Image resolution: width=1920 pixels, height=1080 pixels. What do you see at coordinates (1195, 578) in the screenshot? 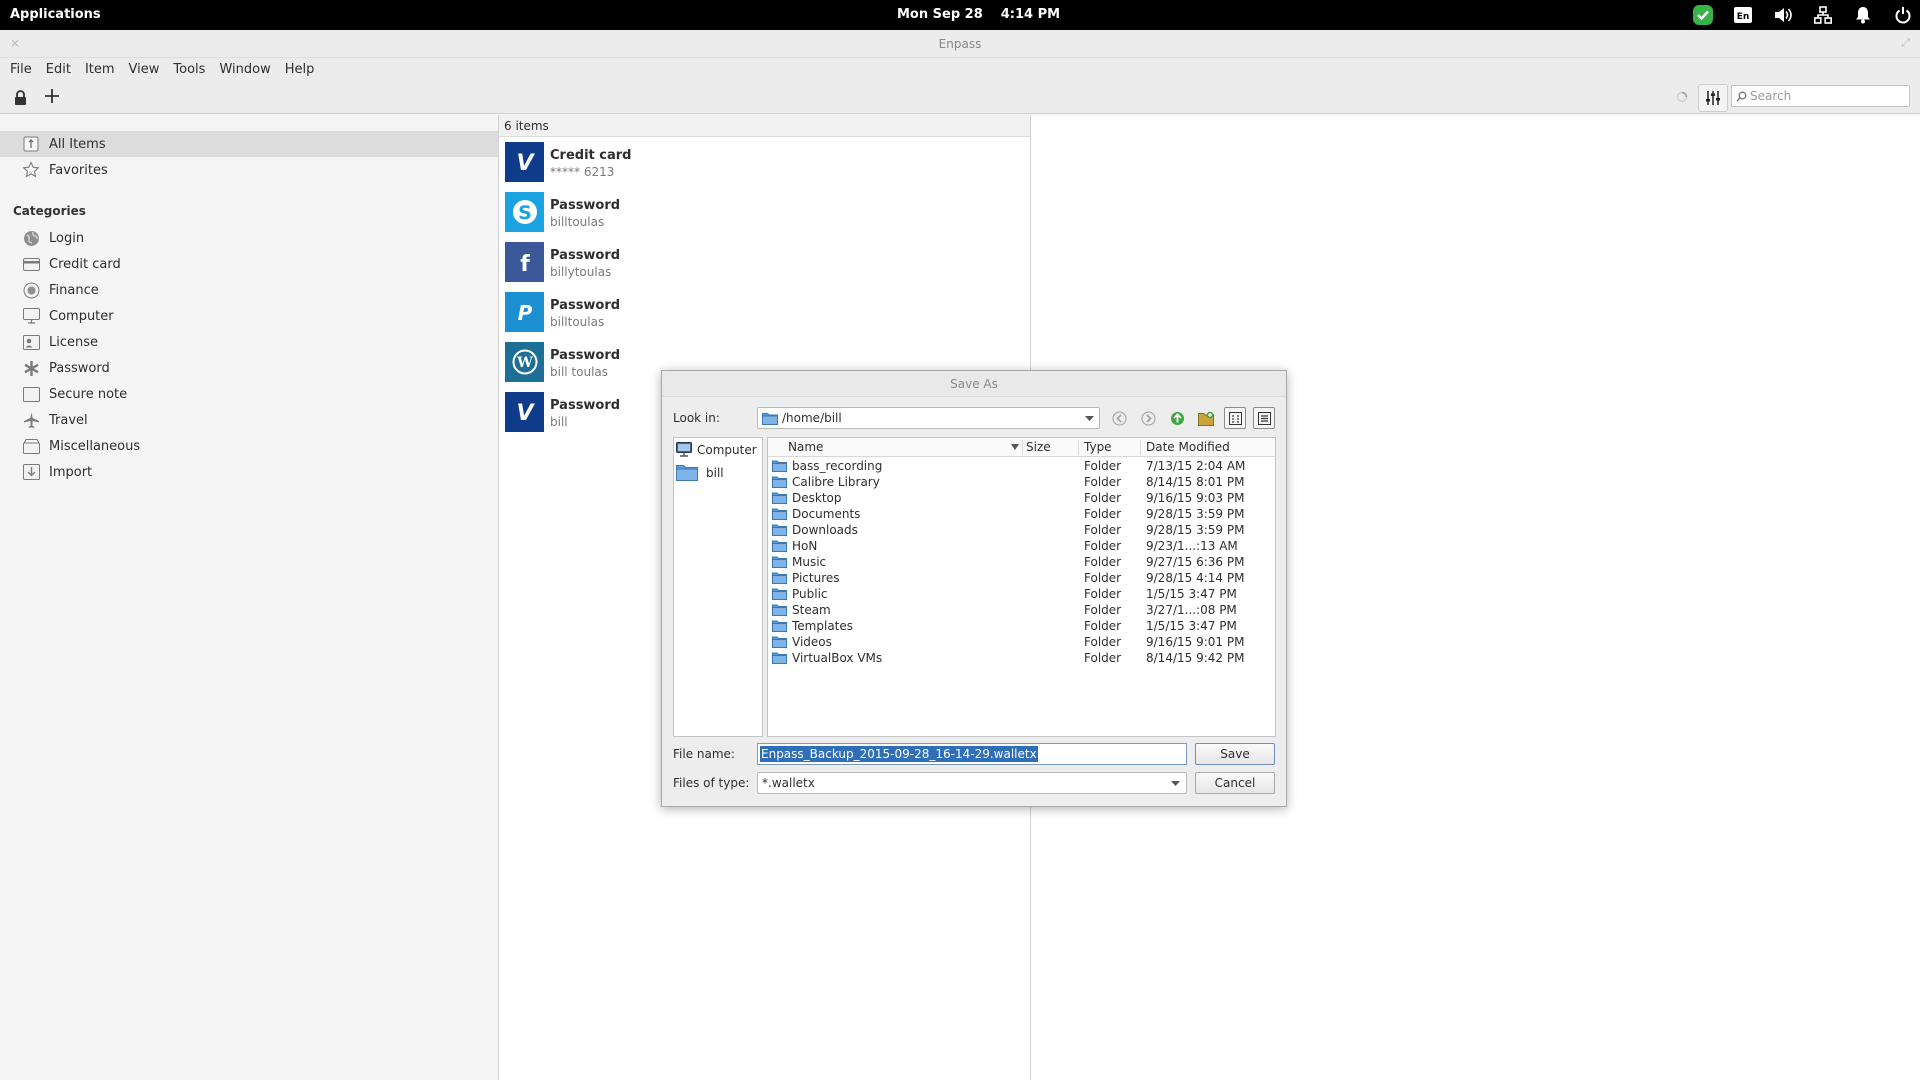
I see `file-date-modified: 9/28/15 4:14 PM` at bounding box center [1195, 578].